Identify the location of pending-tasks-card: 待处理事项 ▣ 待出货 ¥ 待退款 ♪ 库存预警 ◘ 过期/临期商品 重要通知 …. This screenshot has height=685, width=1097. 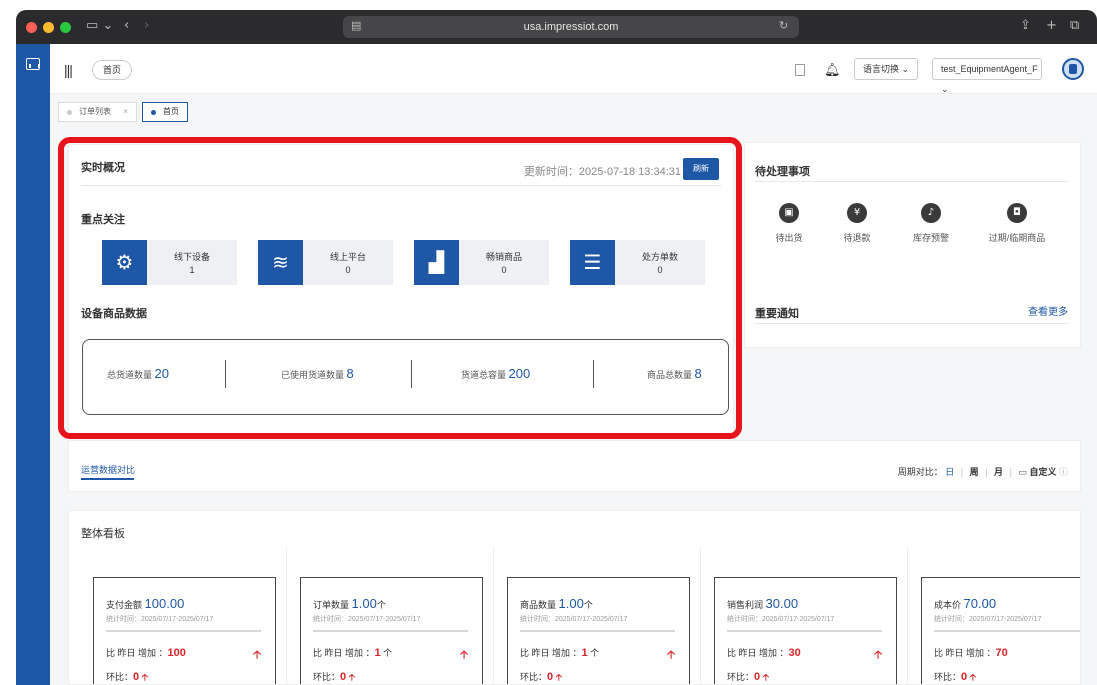
(912, 245).